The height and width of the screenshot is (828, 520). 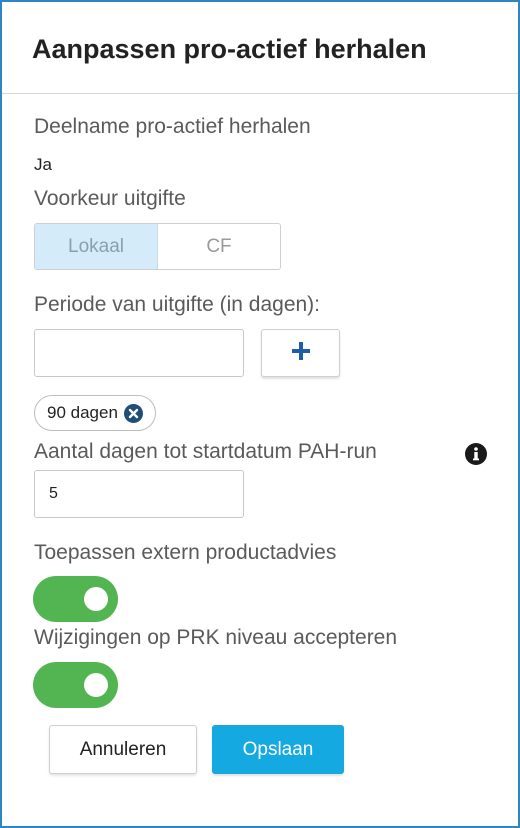 What do you see at coordinates (139, 353) in the screenshot?
I see `issue-period-input` at bounding box center [139, 353].